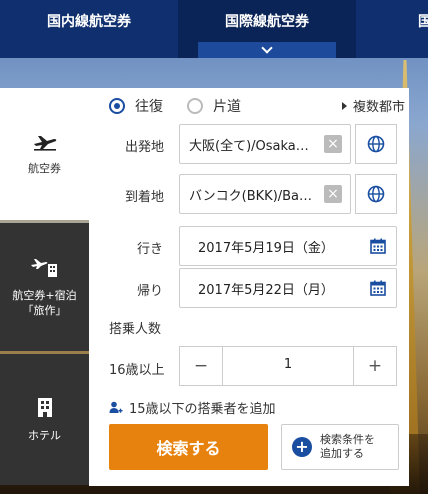  Describe the element at coordinates (266, 248) in the screenshot. I see `outbound-date-value: 2017年5月19日（金）` at that location.